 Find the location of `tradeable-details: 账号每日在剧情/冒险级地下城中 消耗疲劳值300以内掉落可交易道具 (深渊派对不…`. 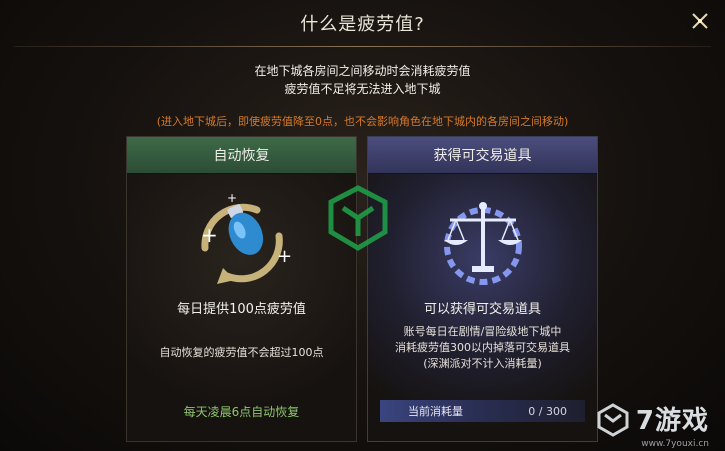

tradeable-details: 账号每日在剧情/冒险级地下城中 消耗疲劳值300以内掉落可交易道具 (深渊派对不… is located at coordinates (482, 348).